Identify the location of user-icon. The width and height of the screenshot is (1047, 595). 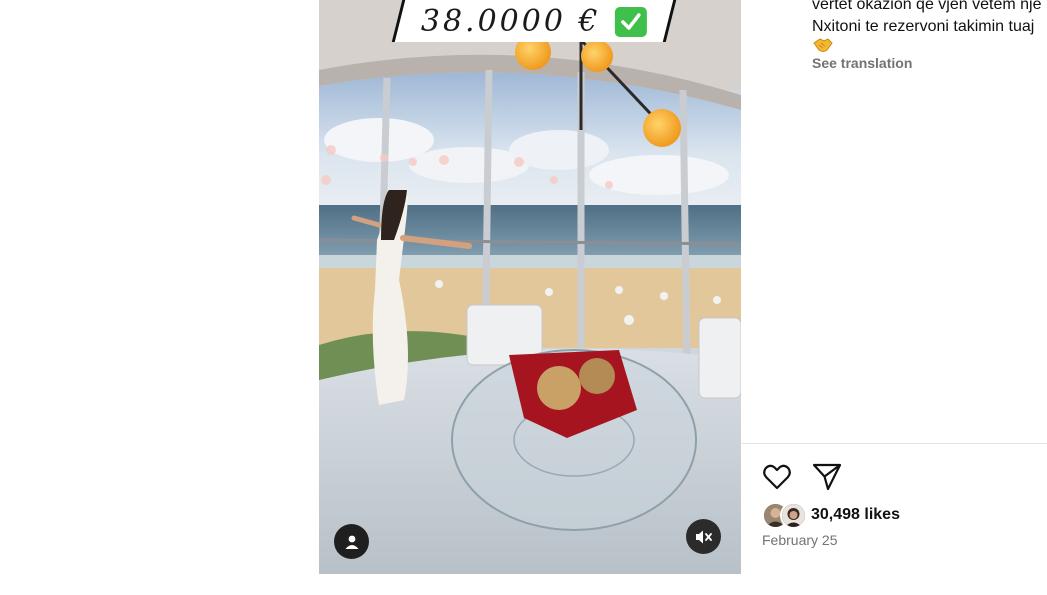
(351, 541).